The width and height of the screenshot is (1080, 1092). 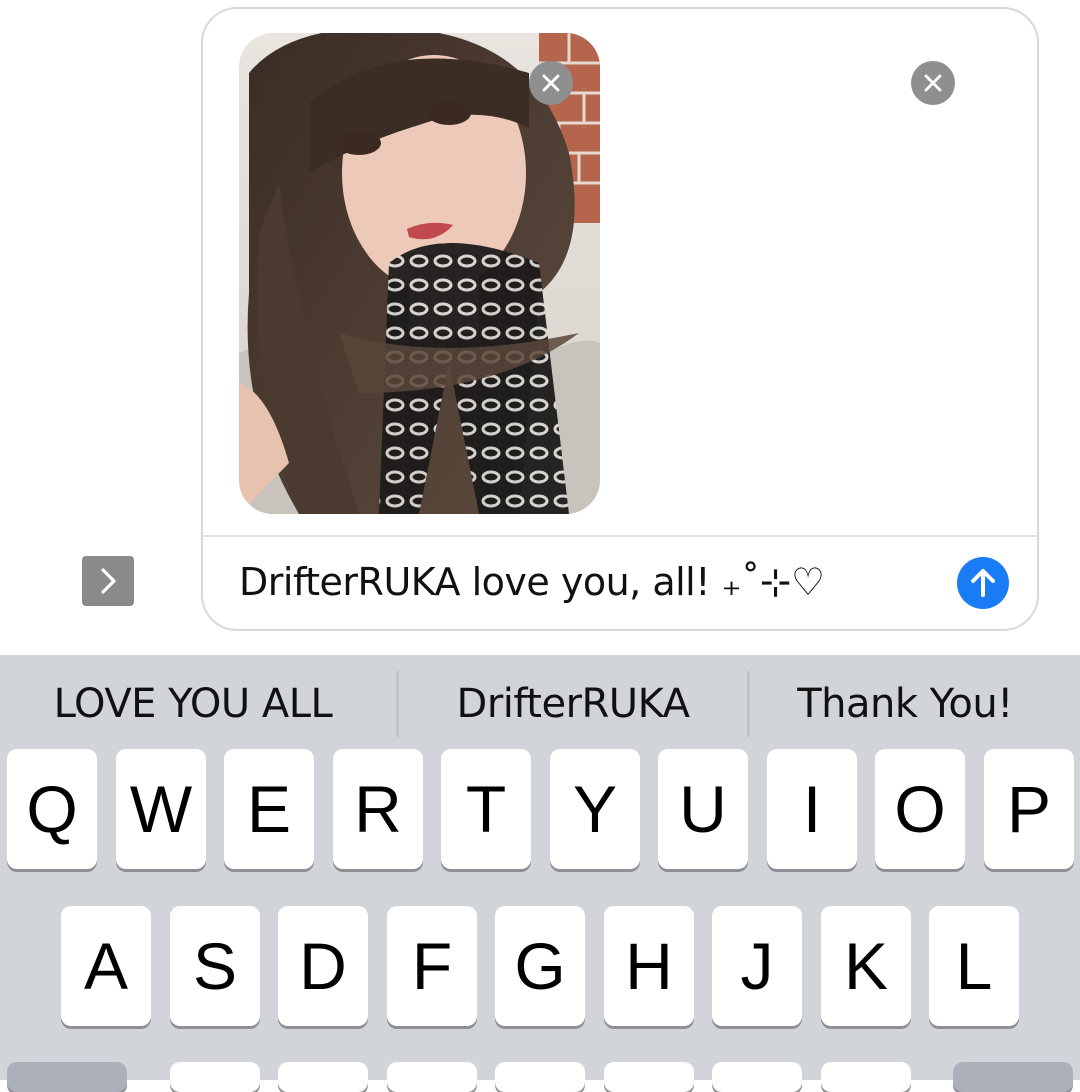 I want to click on key-u: U, so click(x=703, y=809).